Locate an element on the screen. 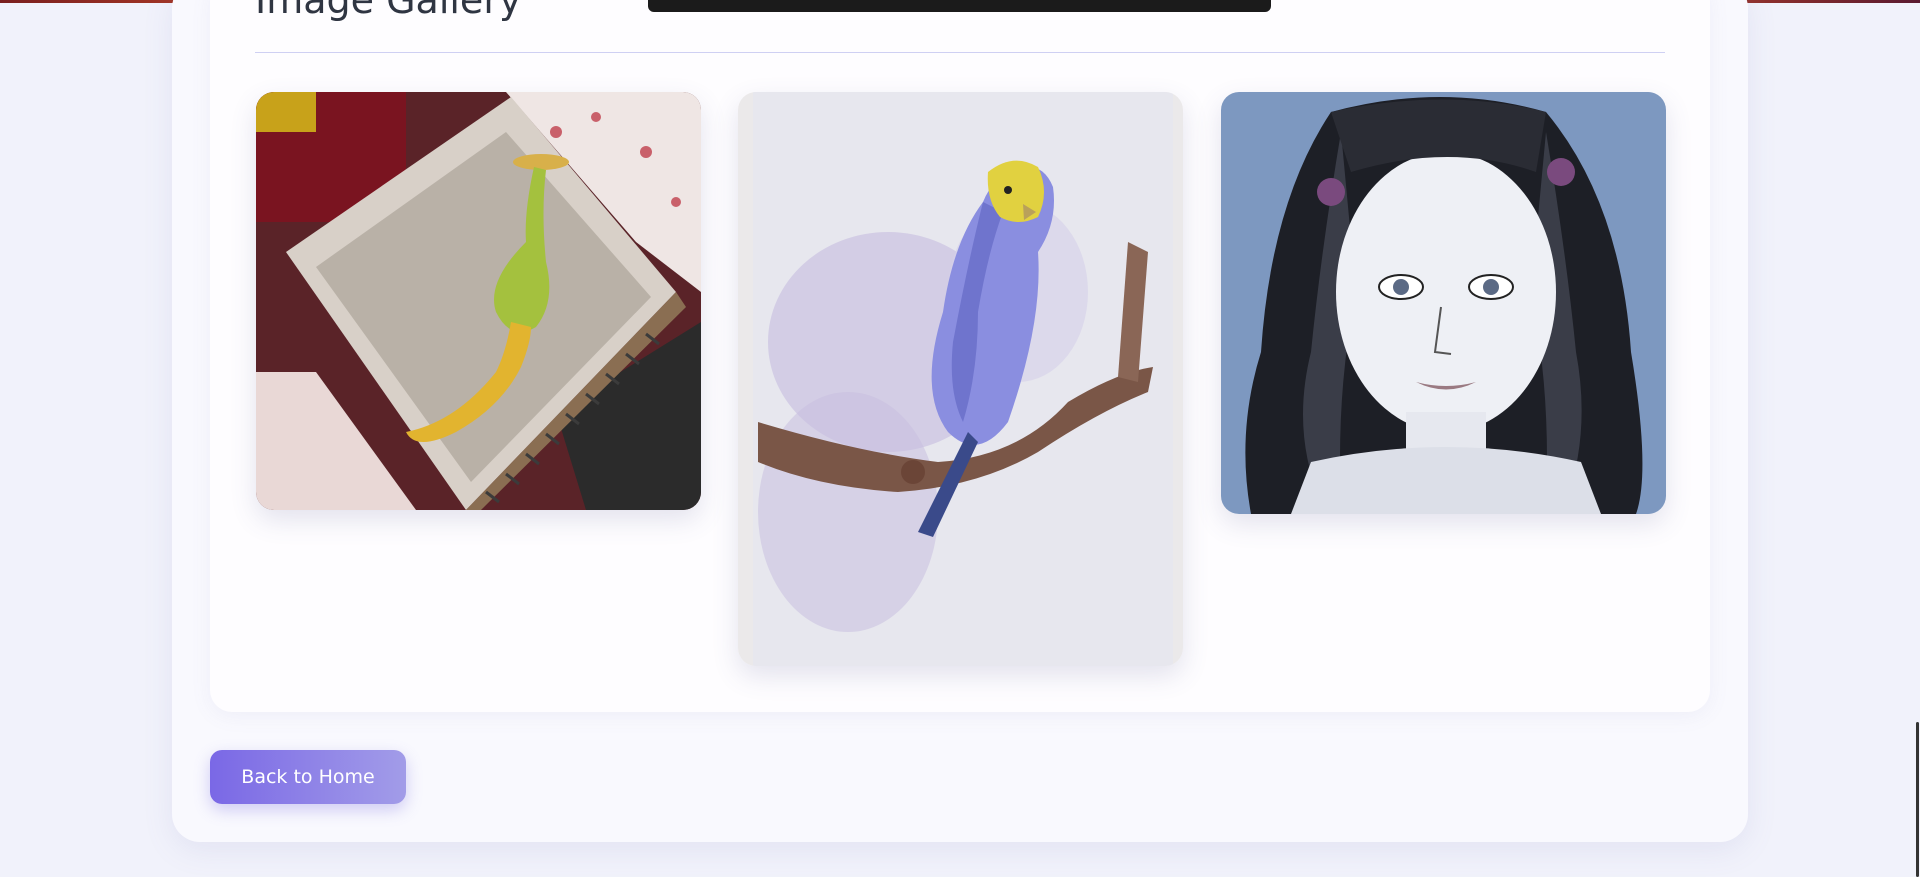  girl-portrait-image is located at coordinates (1443, 303).